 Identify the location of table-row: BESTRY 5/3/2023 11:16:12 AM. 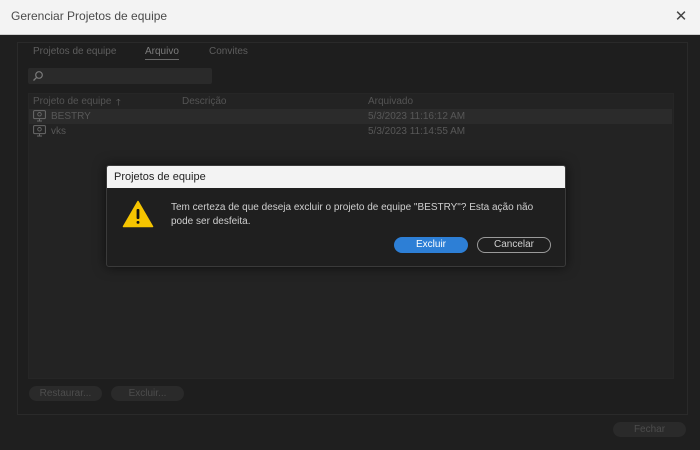
(350, 116).